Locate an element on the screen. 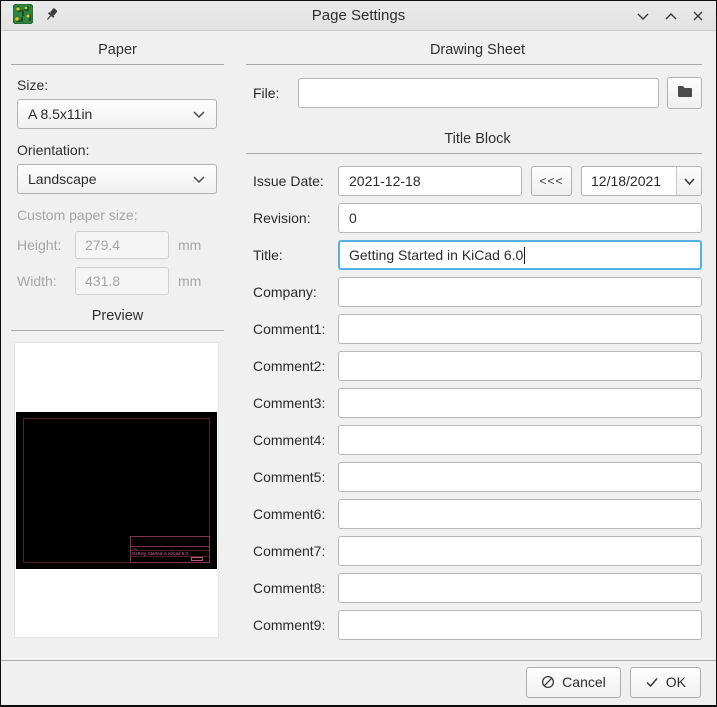 This screenshot has height=707, width=717. comment8-label: Comment8: is located at coordinates (289, 588).